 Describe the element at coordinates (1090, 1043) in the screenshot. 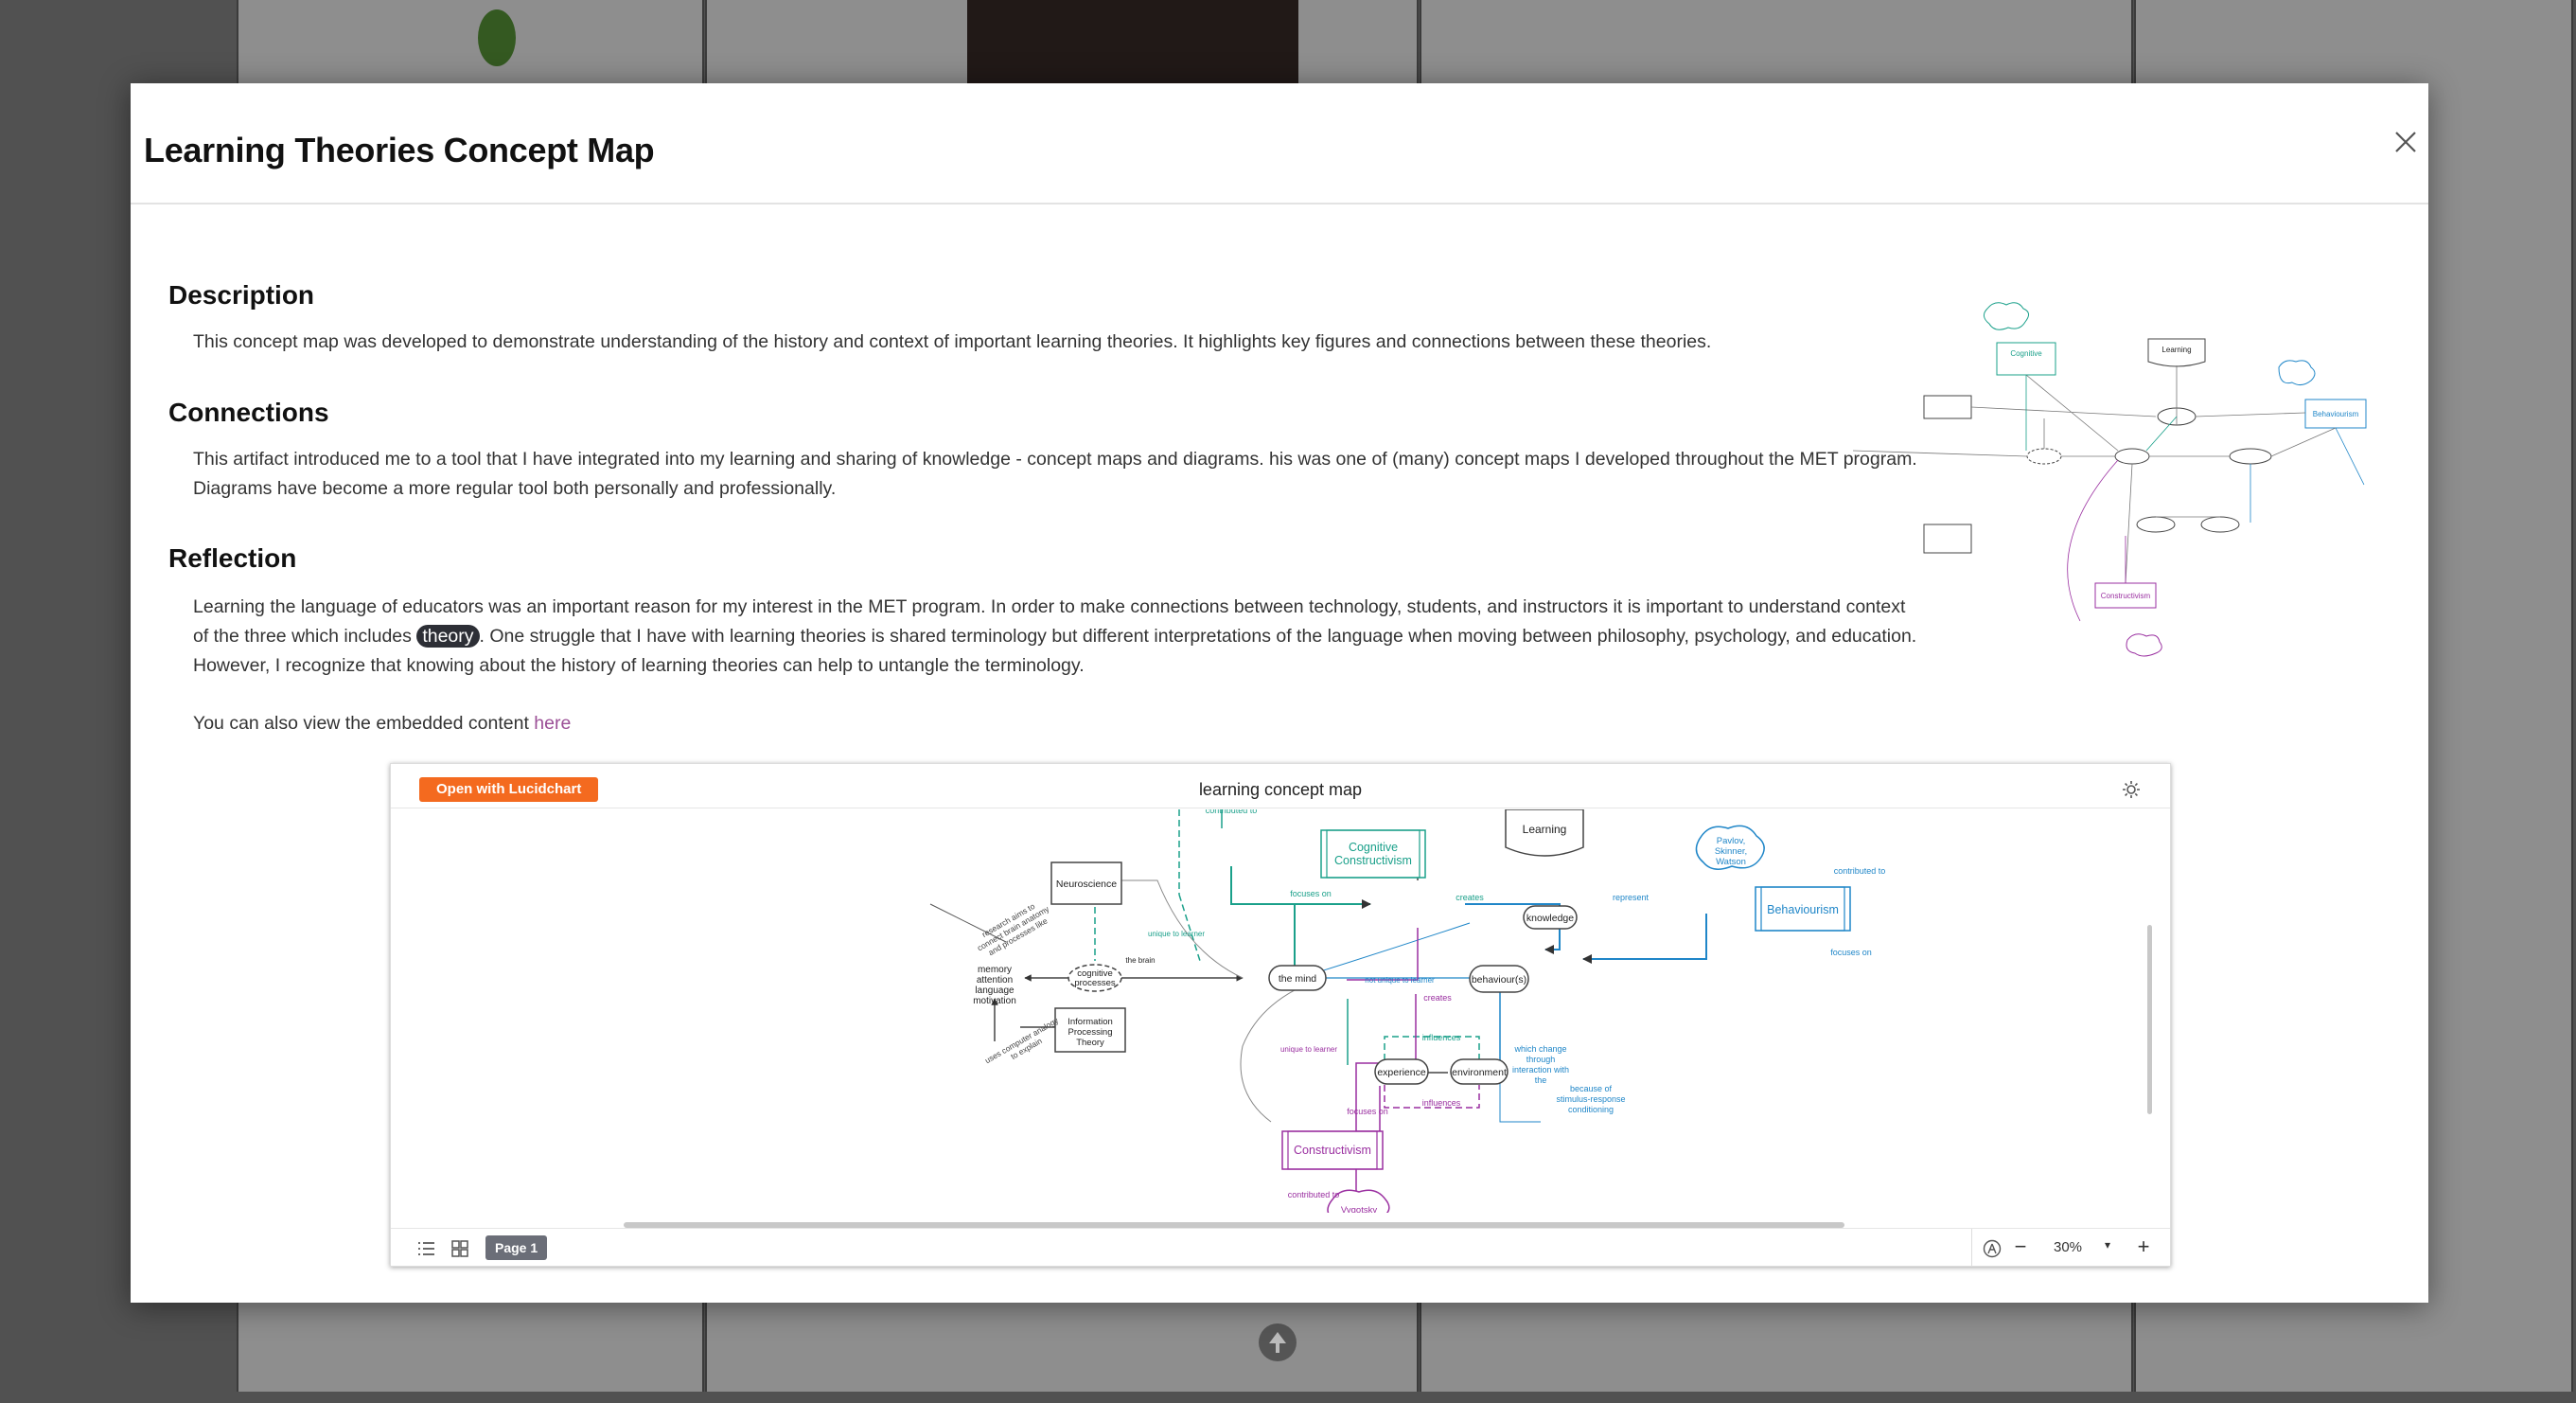

I see `node-info-processing: Theory` at that location.